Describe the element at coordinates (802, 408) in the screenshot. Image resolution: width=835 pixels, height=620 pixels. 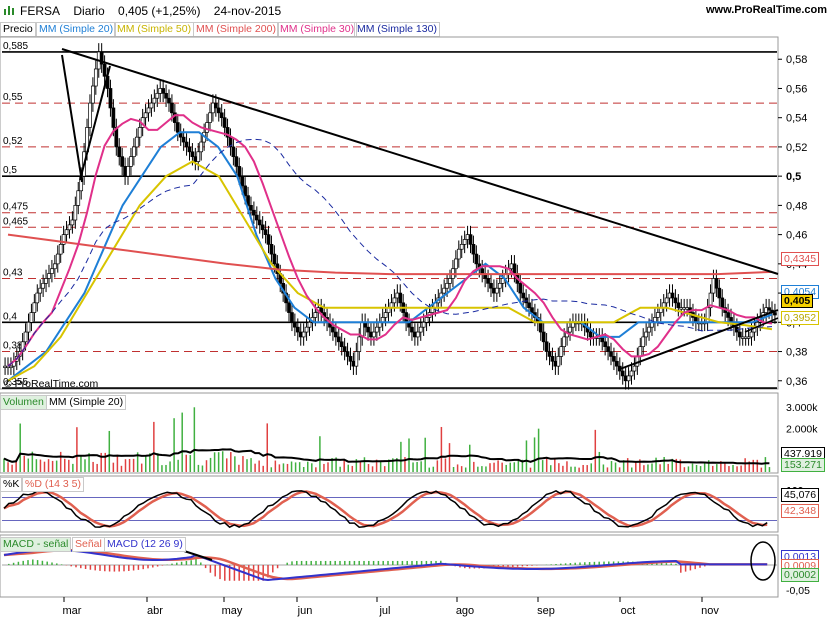
I see `volume-axis-tick: 3.000k` at that location.